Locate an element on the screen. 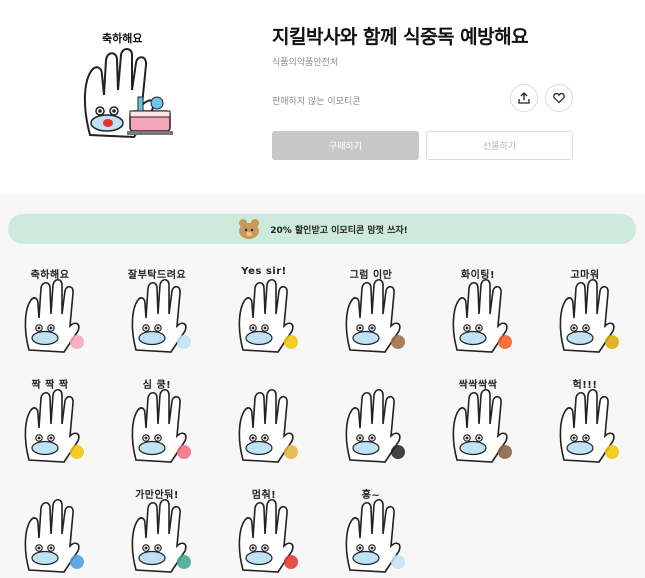 This screenshot has height=578, width=645. shock-icon is located at coordinates (612, 452).